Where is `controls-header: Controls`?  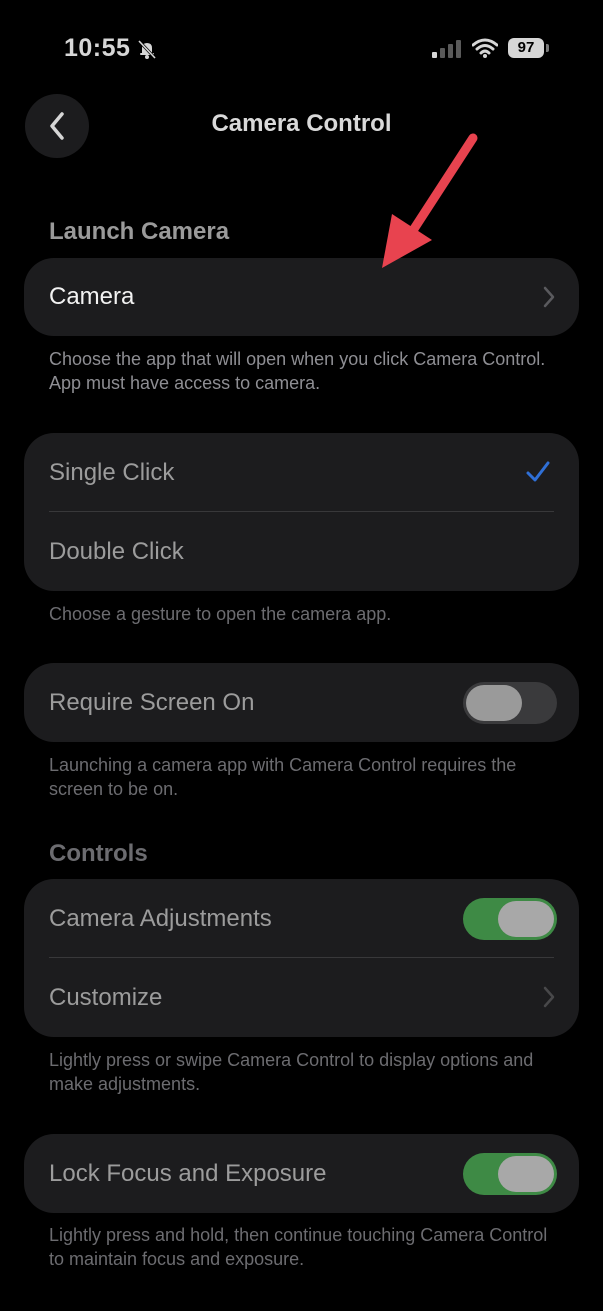
controls-header: Controls is located at coordinates (98, 853).